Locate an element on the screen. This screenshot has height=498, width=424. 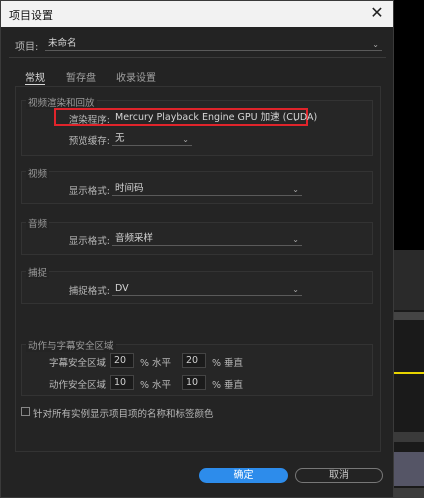
preview-cache-dropdown: 无 ⌄ is located at coordinates (152, 139).